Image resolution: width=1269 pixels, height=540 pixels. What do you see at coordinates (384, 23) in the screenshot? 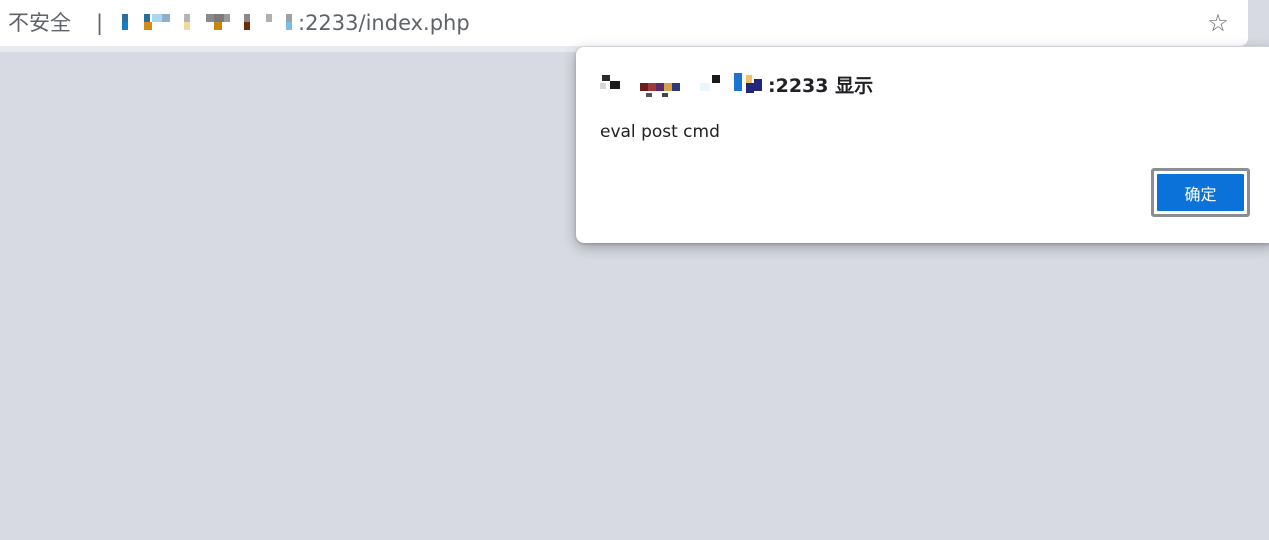
I see `url-text: :2233/index.php` at bounding box center [384, 23].